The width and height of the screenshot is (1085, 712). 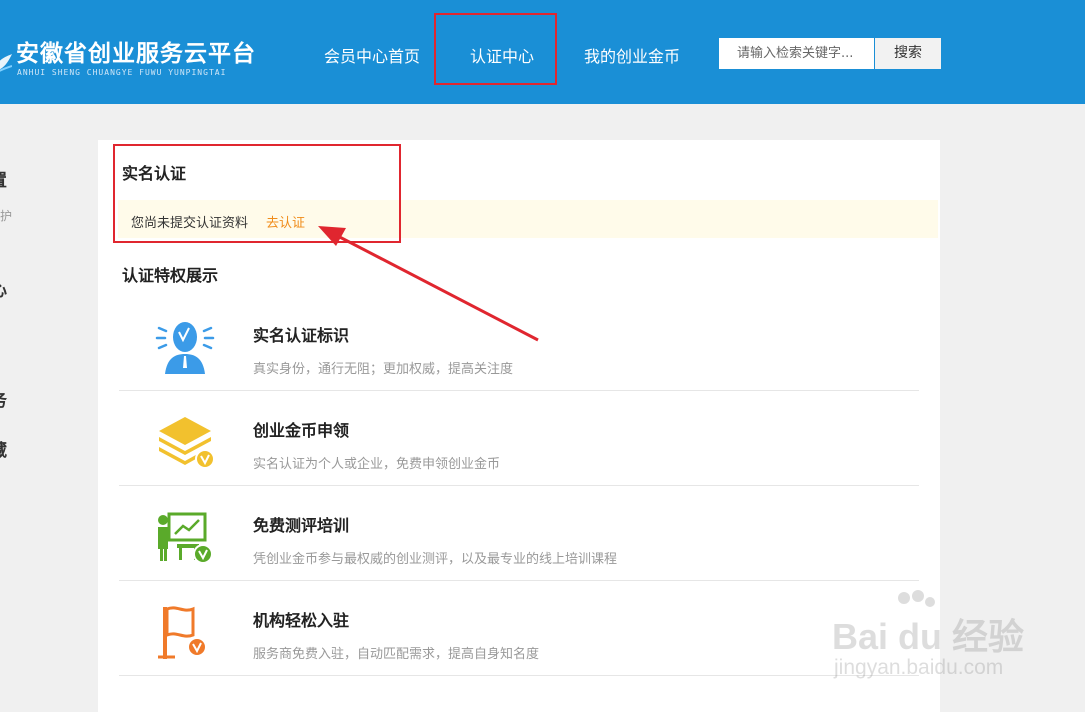 What do you see at coordinates (908, 53) in the screenshot?
I see `search-button: 搜索` at bounding box center [908, 53].